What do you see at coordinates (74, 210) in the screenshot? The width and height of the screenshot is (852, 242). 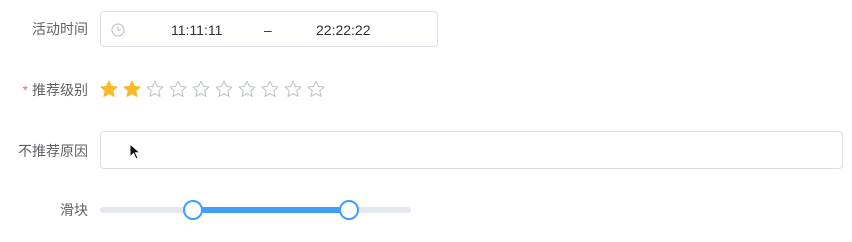 I see `slider-label: 滑块` at bounding box center [74, 210].